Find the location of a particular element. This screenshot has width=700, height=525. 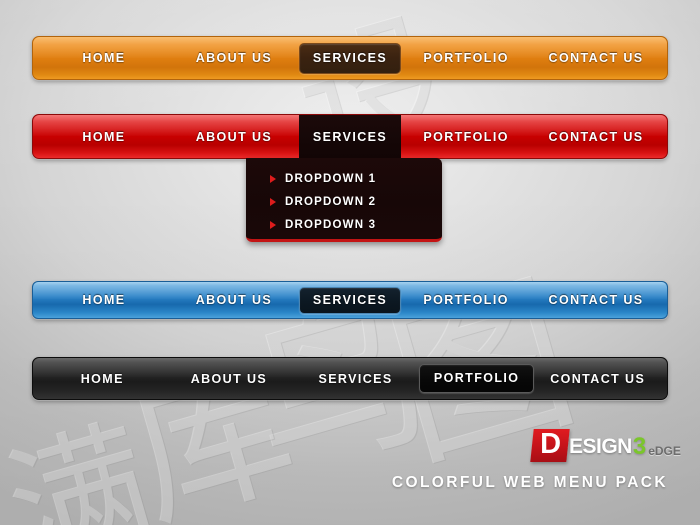

design3edge-logo: D ESIGN 3 eDGE is located at coordinates (605, 445).